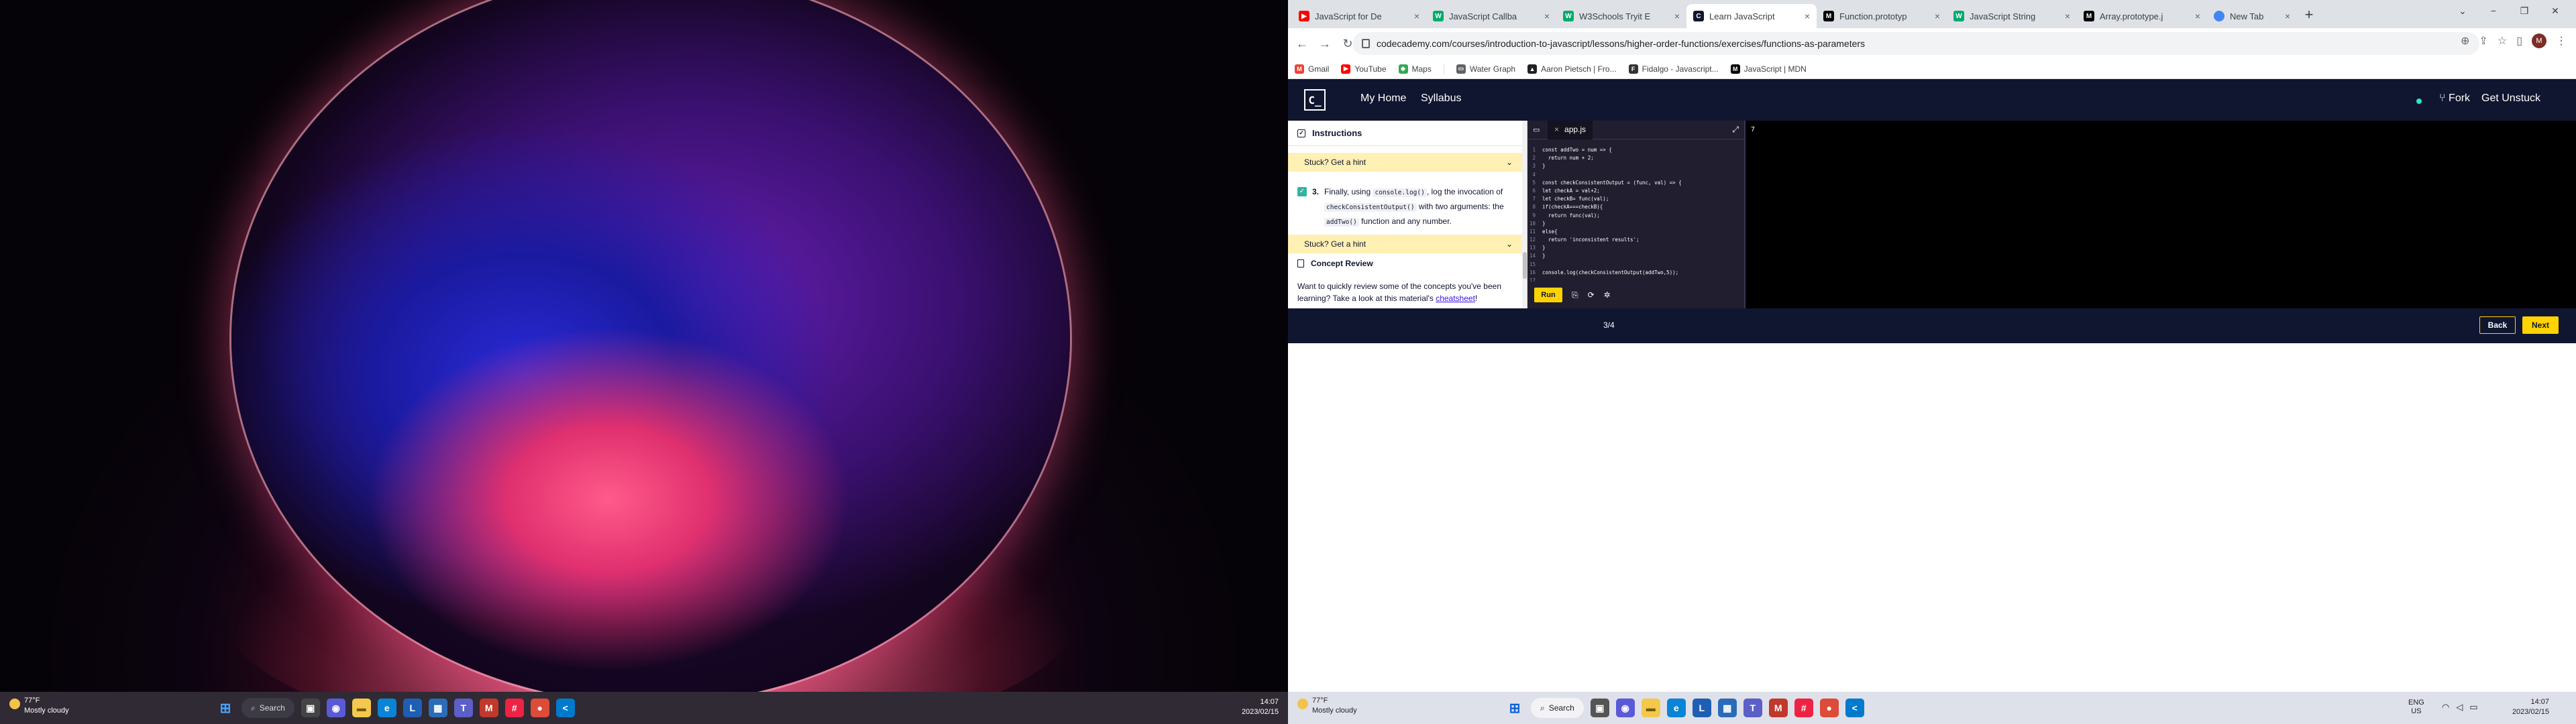  What do you see at coordinates (2561, 41) in the screenshot?
I see `menu-kebab-icon: ⋮` at bounding box center [2561, 41].